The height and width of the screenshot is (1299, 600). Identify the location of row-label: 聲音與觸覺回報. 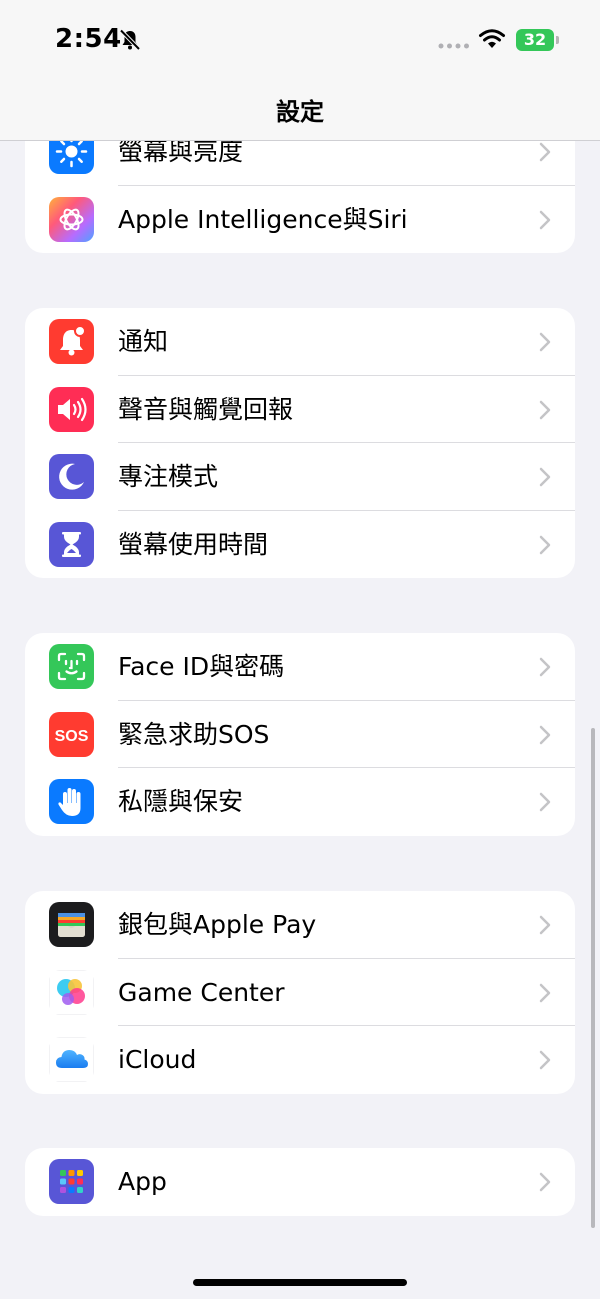
(206, 409).